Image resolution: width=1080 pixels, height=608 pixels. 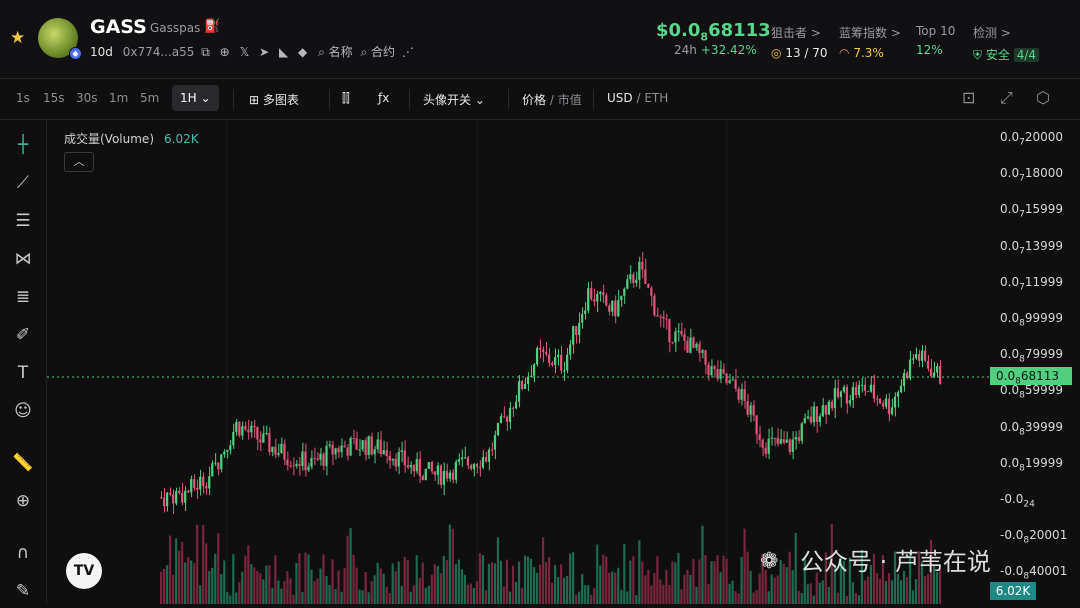 I want to click on favorite-star-icon: ★, so click(x=17, y=38).